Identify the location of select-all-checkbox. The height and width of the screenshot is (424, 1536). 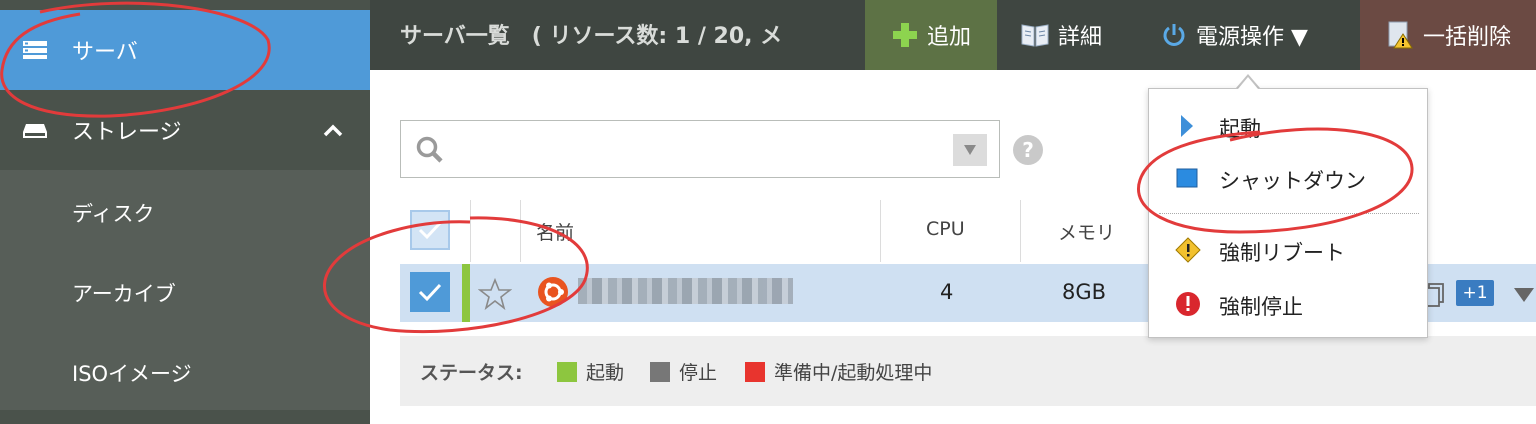
(430, 230).